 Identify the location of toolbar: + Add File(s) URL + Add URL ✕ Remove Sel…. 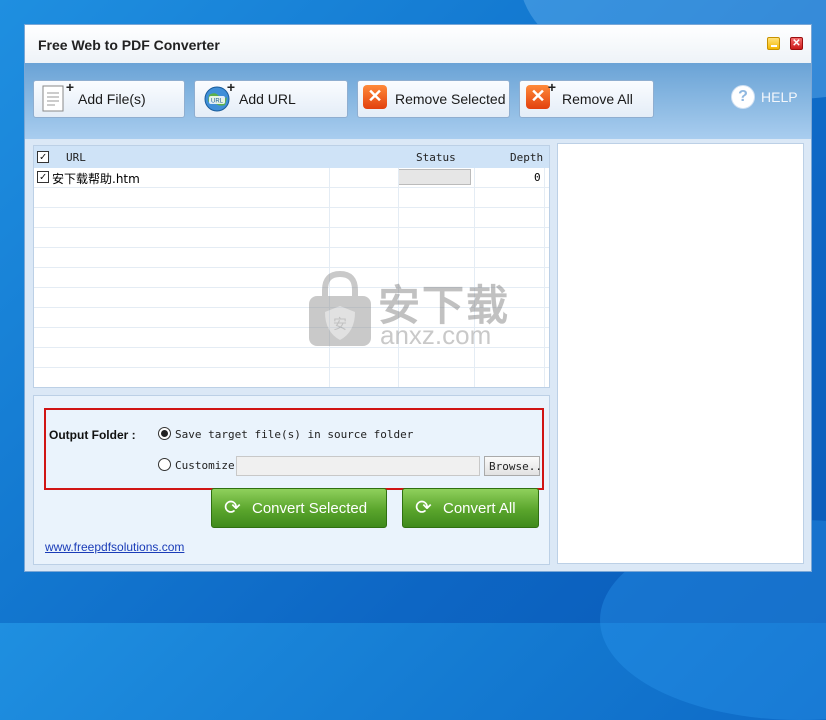
(418, 101).